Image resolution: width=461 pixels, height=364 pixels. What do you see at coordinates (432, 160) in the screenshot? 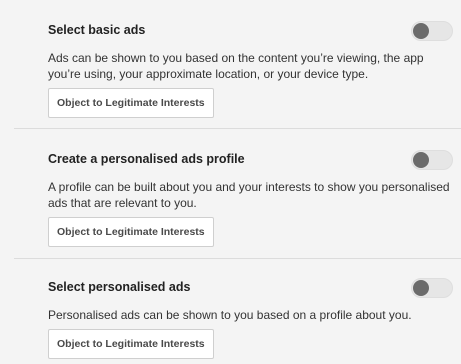
I see `consent-toggle-personalised-profile` at bounding box center [432, 160].